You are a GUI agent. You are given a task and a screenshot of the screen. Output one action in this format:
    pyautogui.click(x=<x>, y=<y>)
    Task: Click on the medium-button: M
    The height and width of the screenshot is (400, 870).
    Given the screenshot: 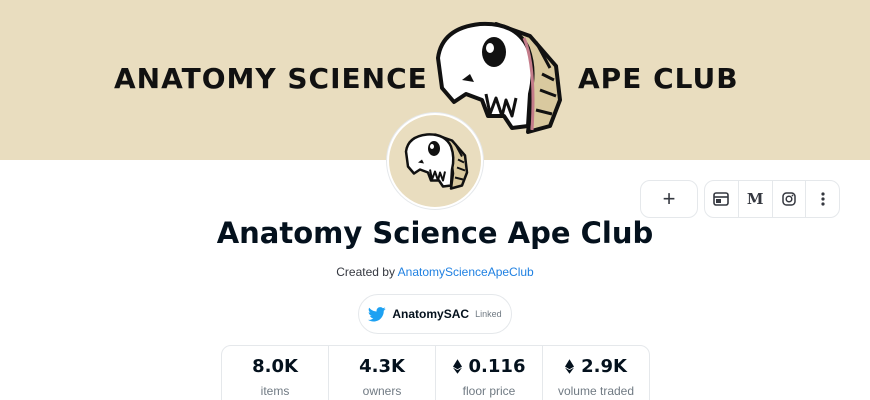 What is the action you would take?
    pyautogui.click(x=756, y=199)
    